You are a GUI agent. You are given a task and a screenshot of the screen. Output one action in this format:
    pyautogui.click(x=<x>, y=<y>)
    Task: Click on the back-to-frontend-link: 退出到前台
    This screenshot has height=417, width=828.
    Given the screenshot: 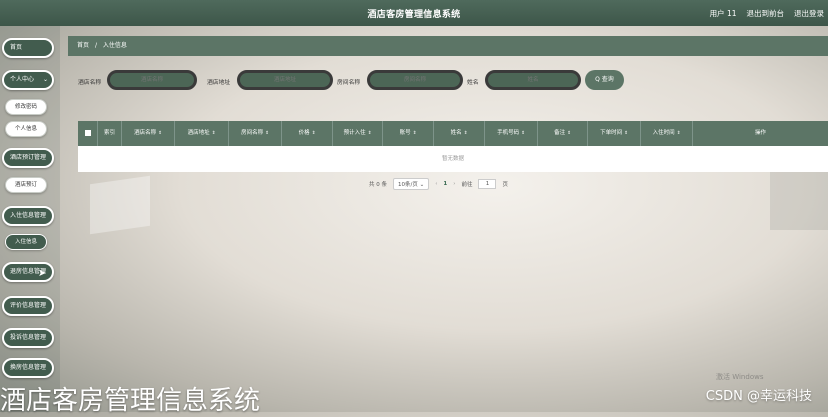 What is the action you would take?
    pyautogui.click(x=766, y=13)
    